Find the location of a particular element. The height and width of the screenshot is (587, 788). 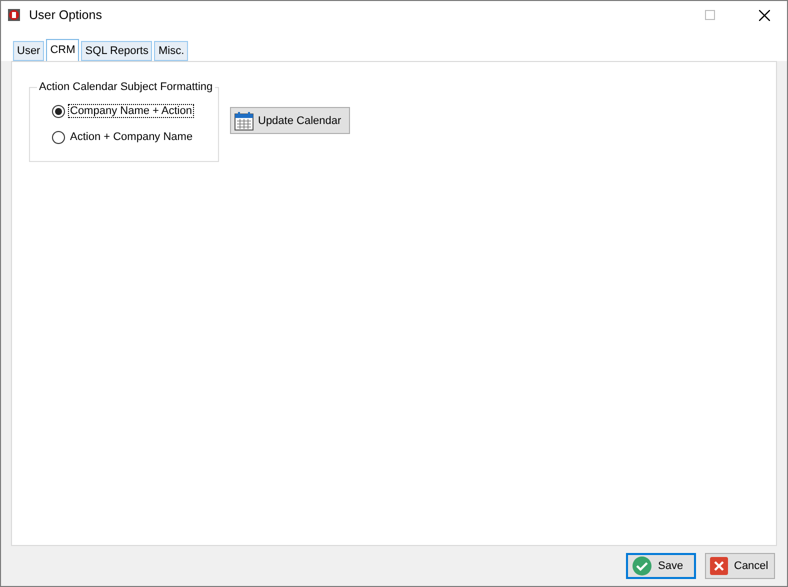

close-icon is located at coordinates (764, 15).